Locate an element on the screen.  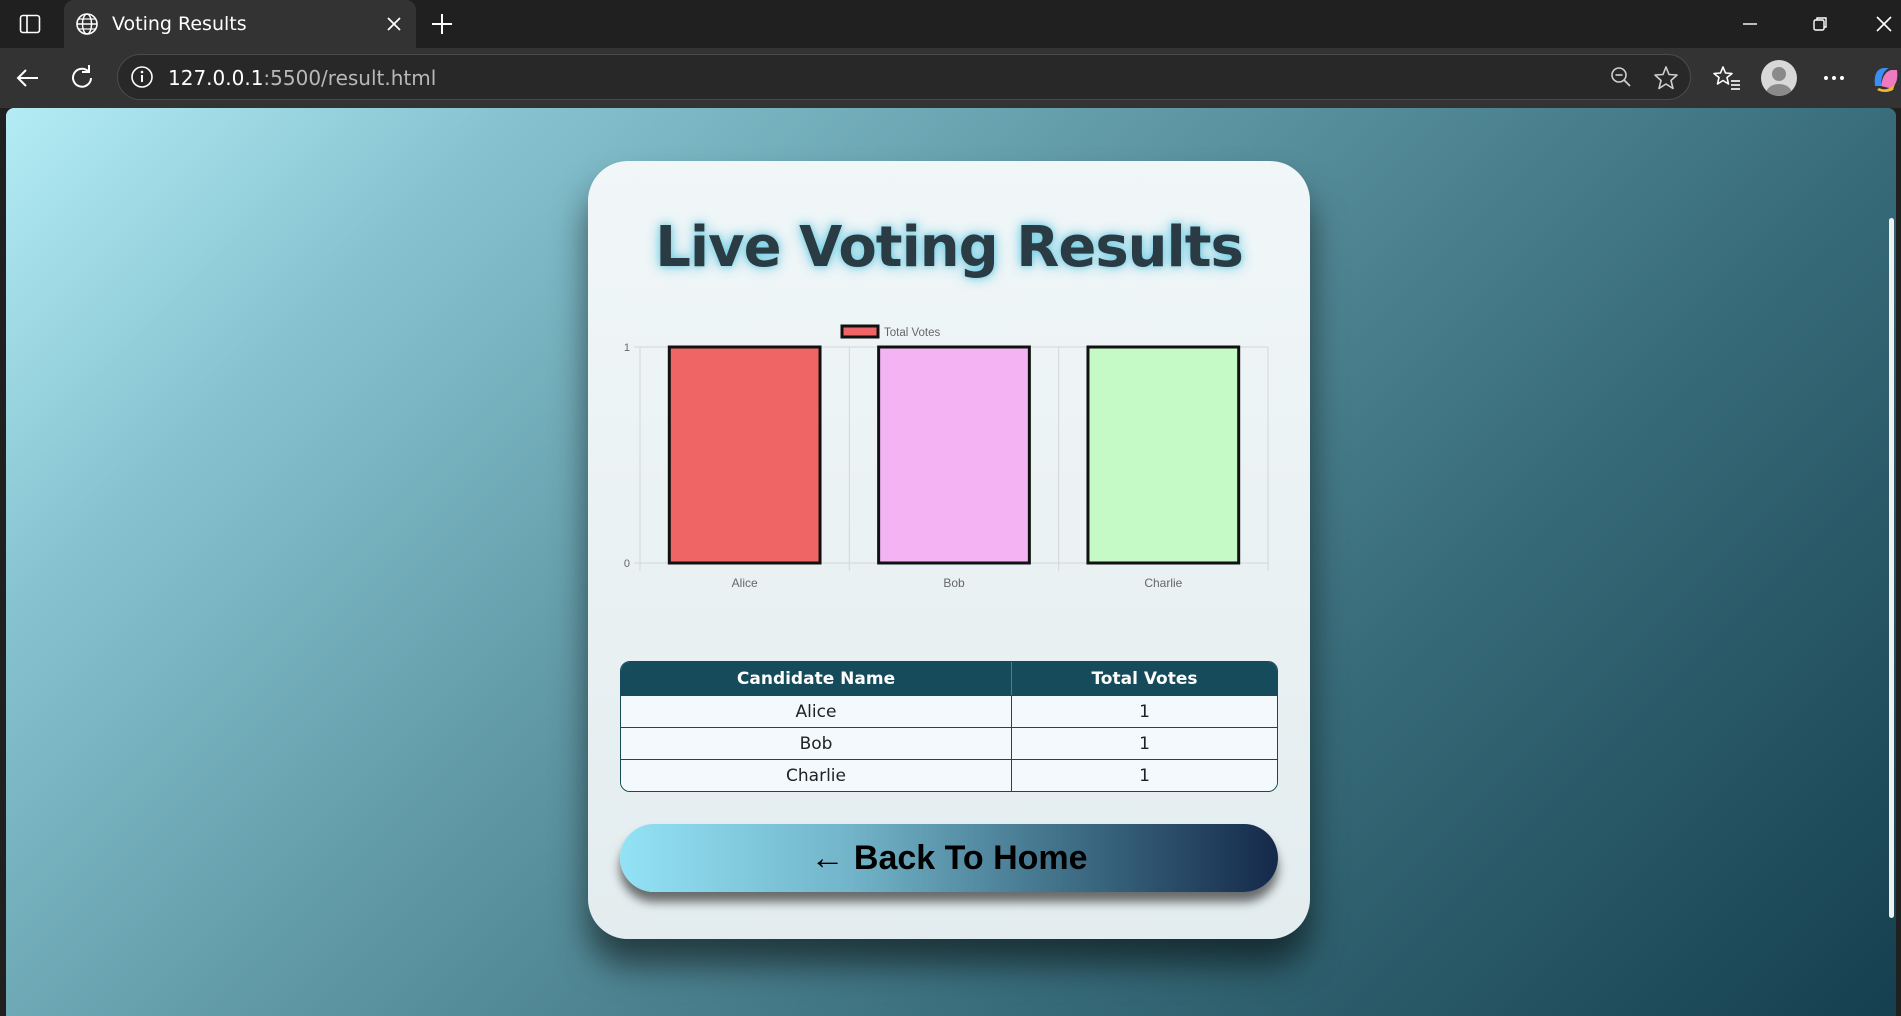
profile-avatar is located at coordinates (1779, 78).